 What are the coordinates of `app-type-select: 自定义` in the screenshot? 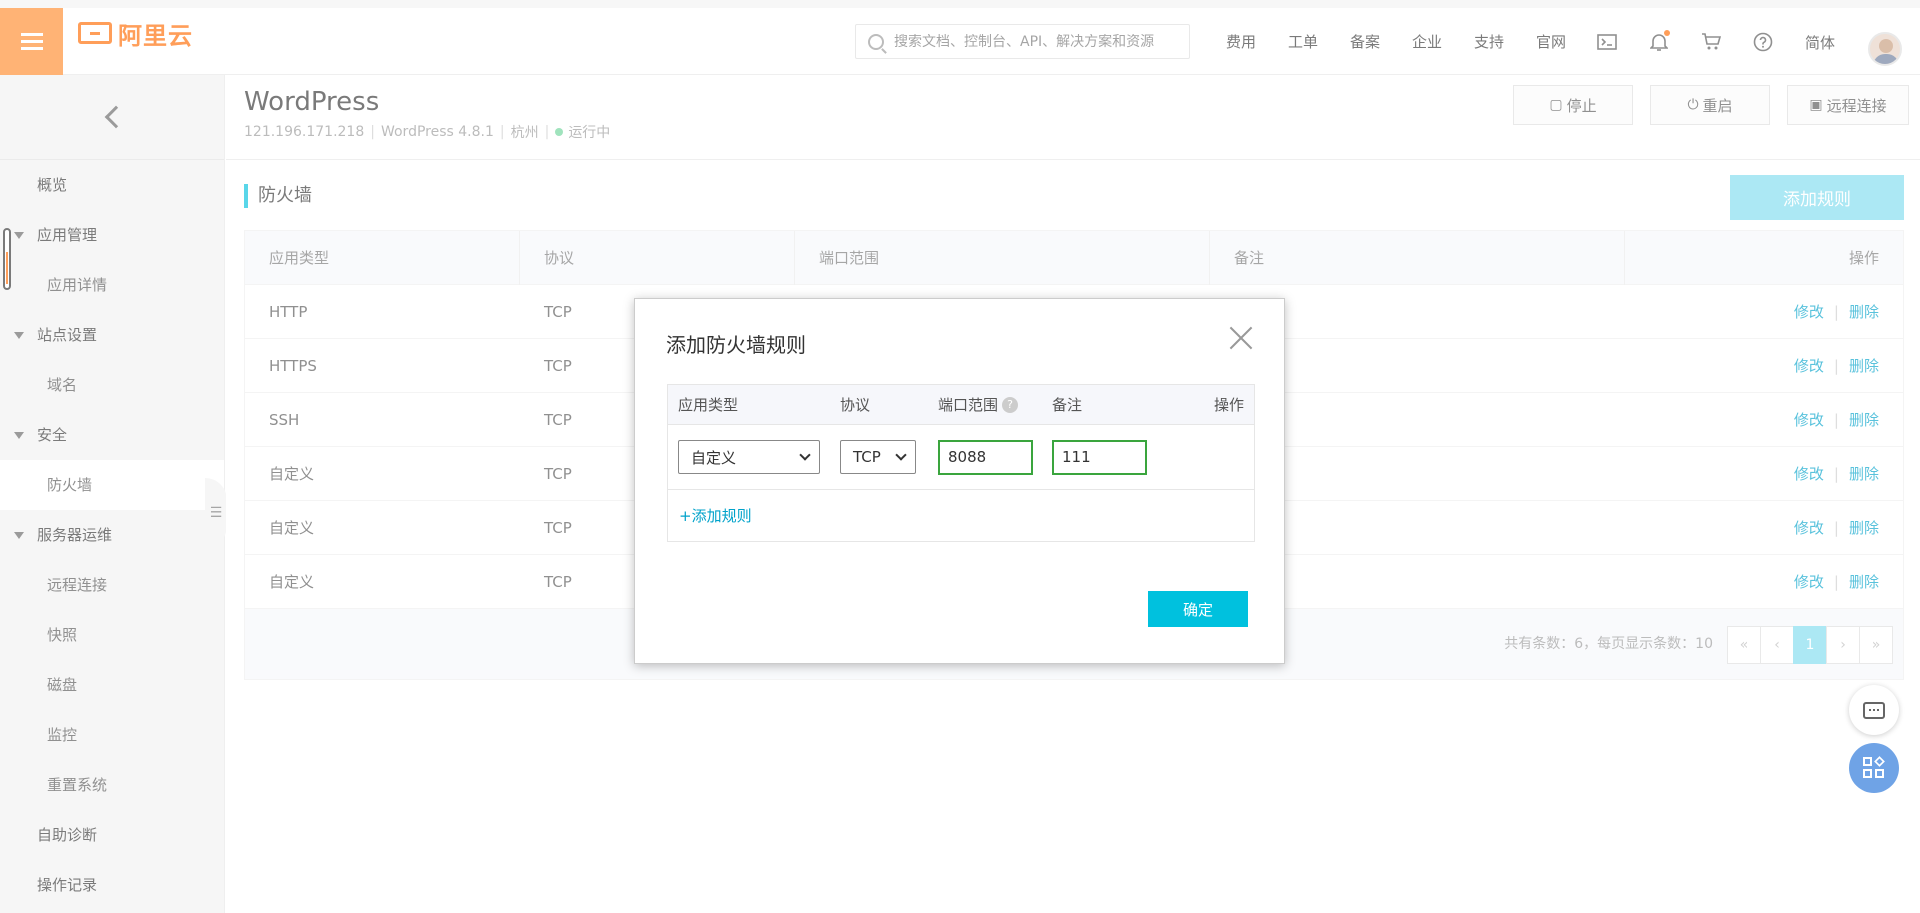 It's located at (749, 457).